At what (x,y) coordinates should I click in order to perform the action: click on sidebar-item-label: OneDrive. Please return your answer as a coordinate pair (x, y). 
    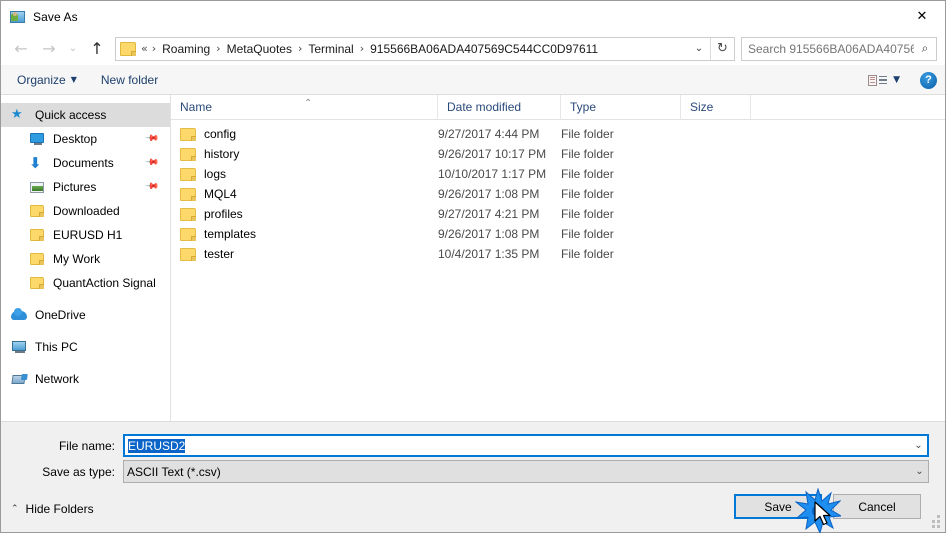
    Looking at the image, I should click on (60, 315).